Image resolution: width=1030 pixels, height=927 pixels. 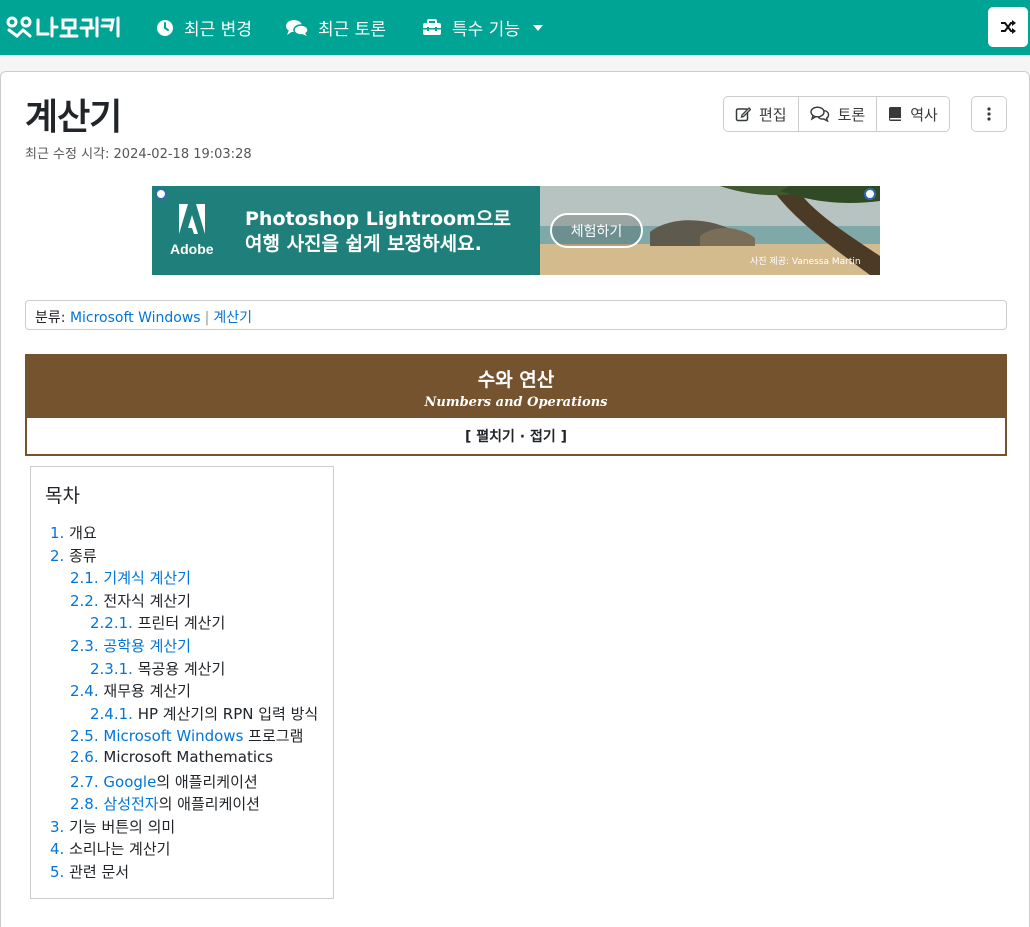 I want to click on toc-item: 5. 관련 문서, so click(x=89, y=871).